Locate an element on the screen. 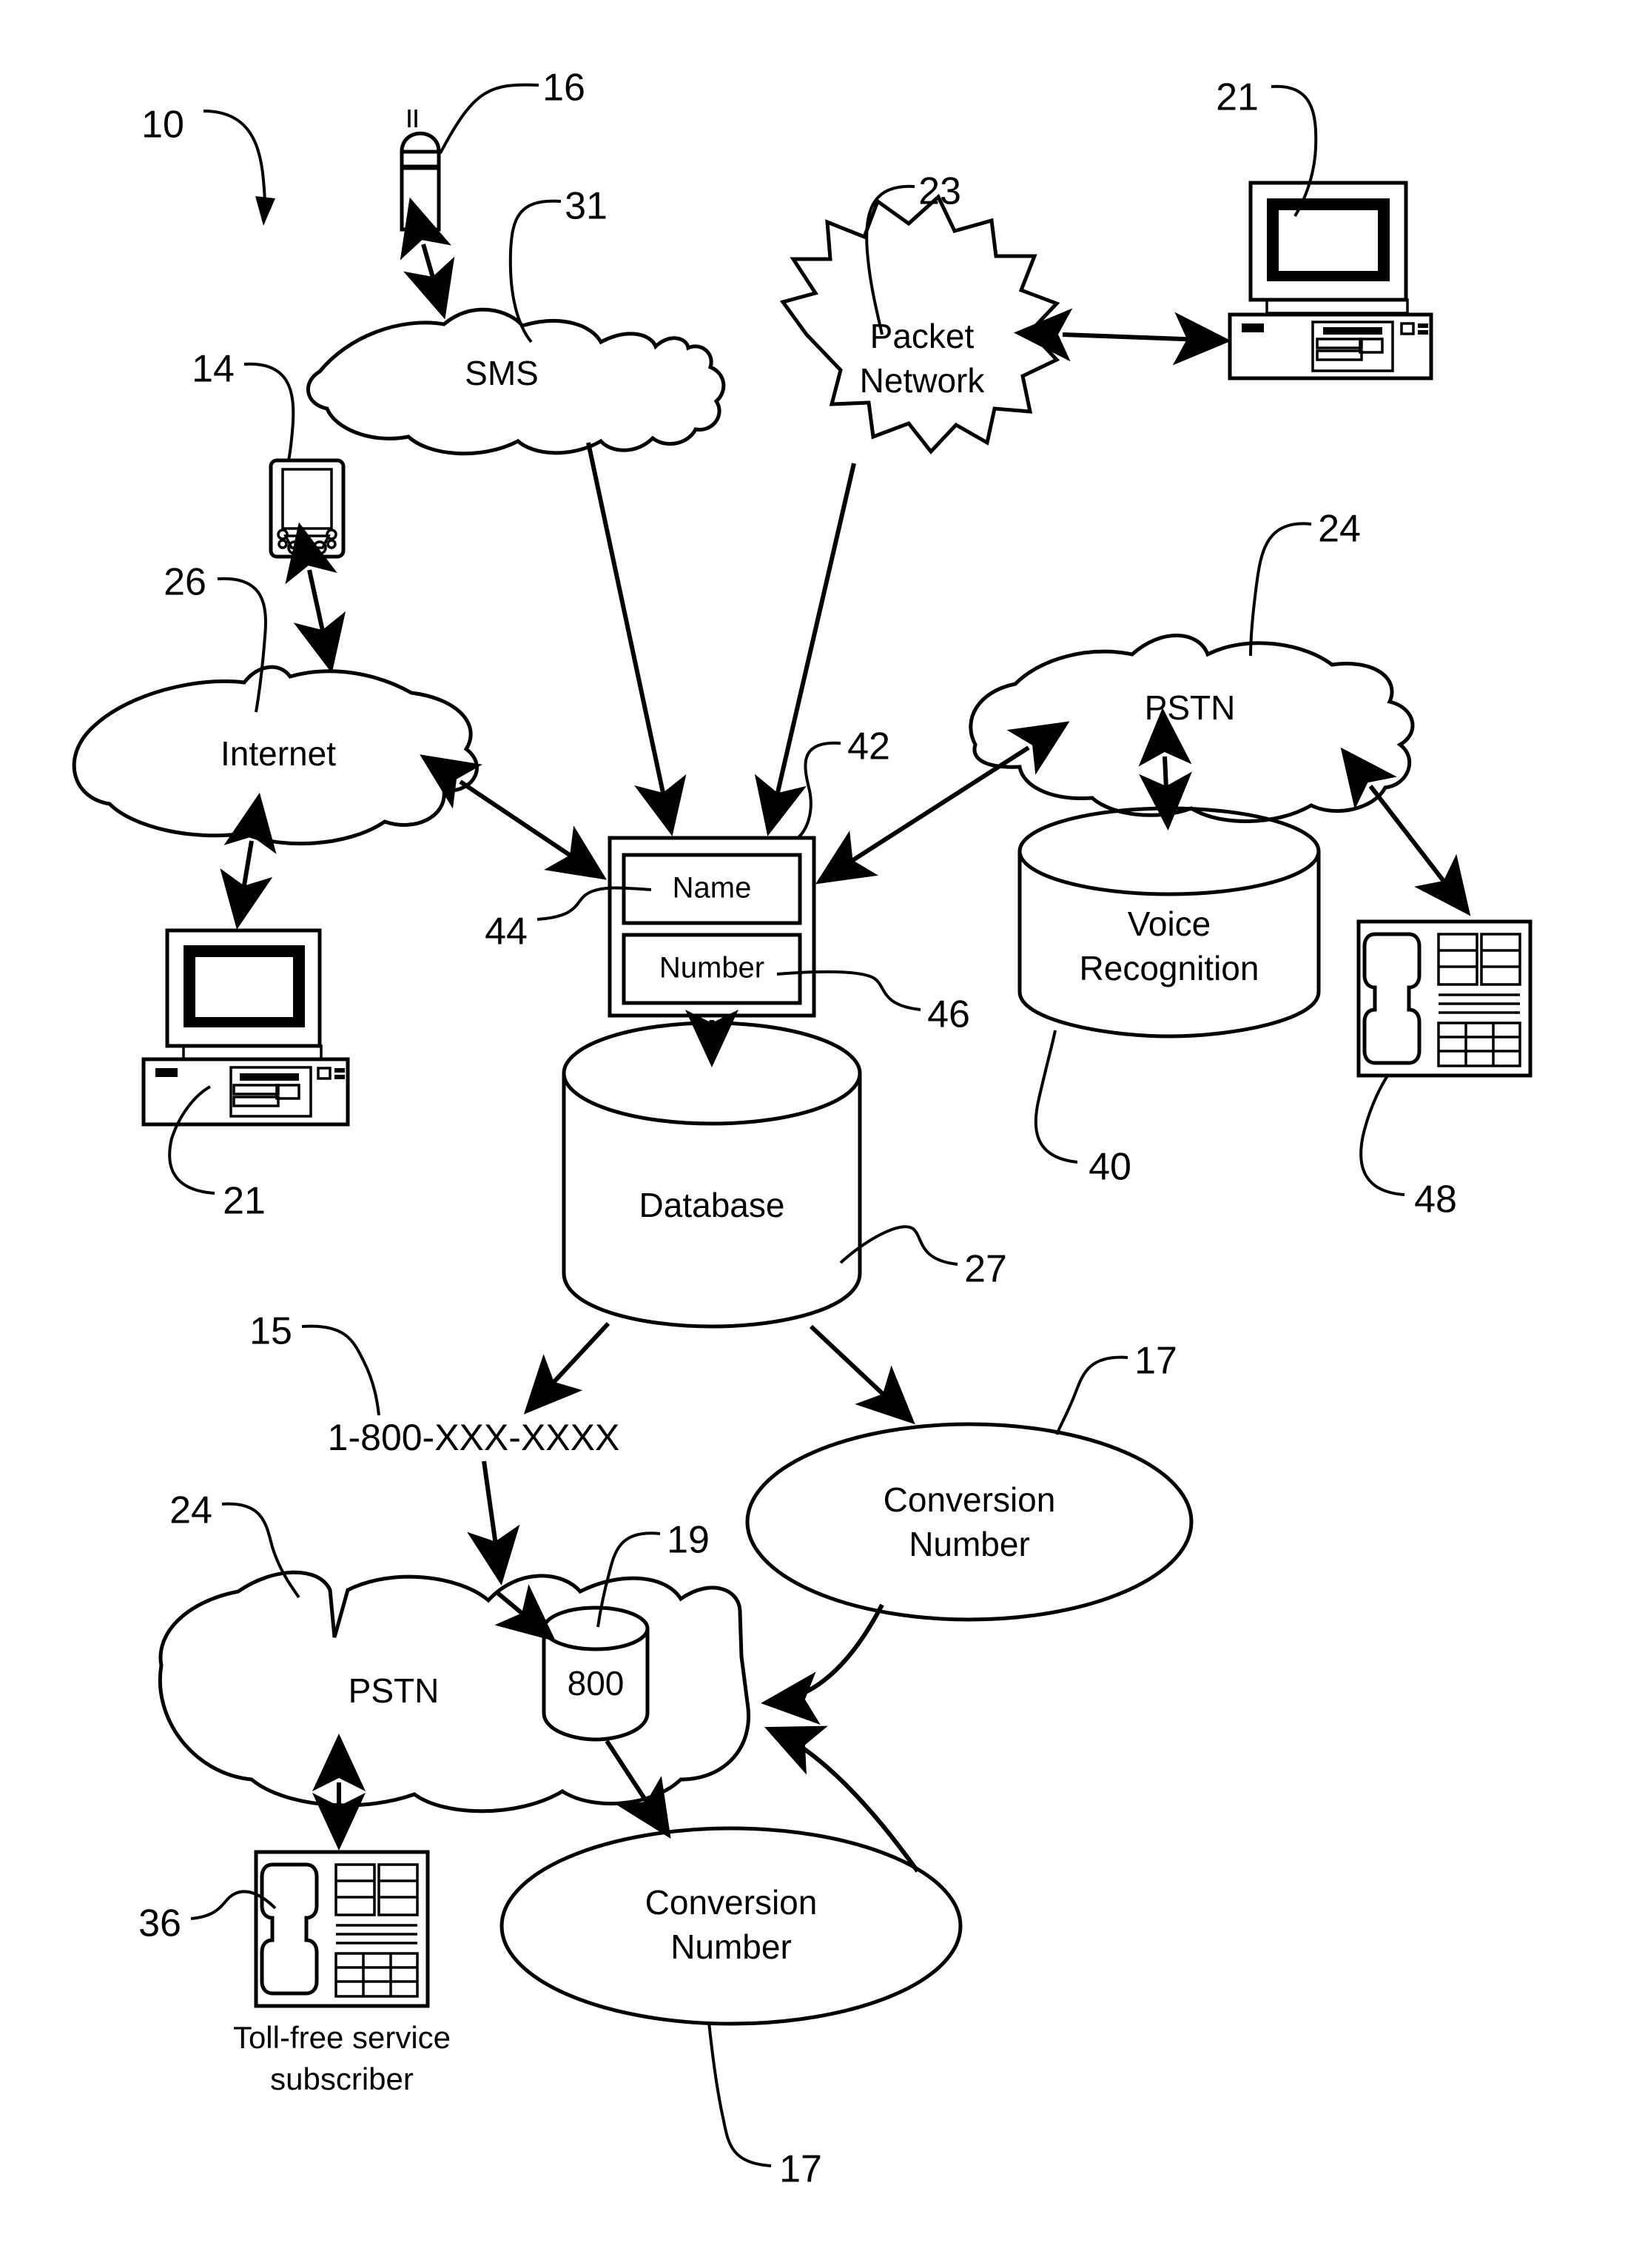  connector-packet-computer is located at coordinates (1122, 337).